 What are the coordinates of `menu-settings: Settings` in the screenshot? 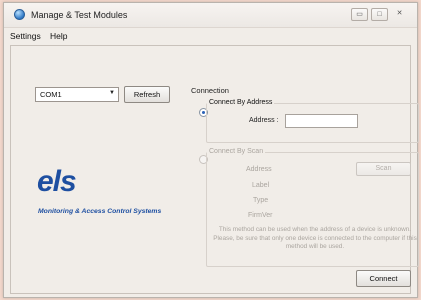 It's located at (25, 36).